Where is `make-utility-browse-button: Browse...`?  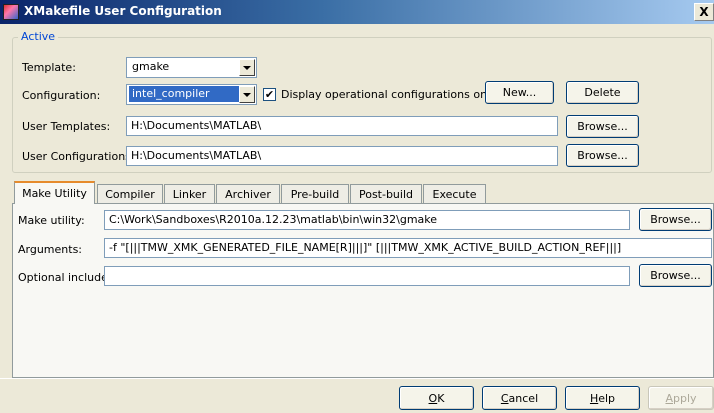 make-utility-browse-button: Browse... is located at coordinates (675, 219).